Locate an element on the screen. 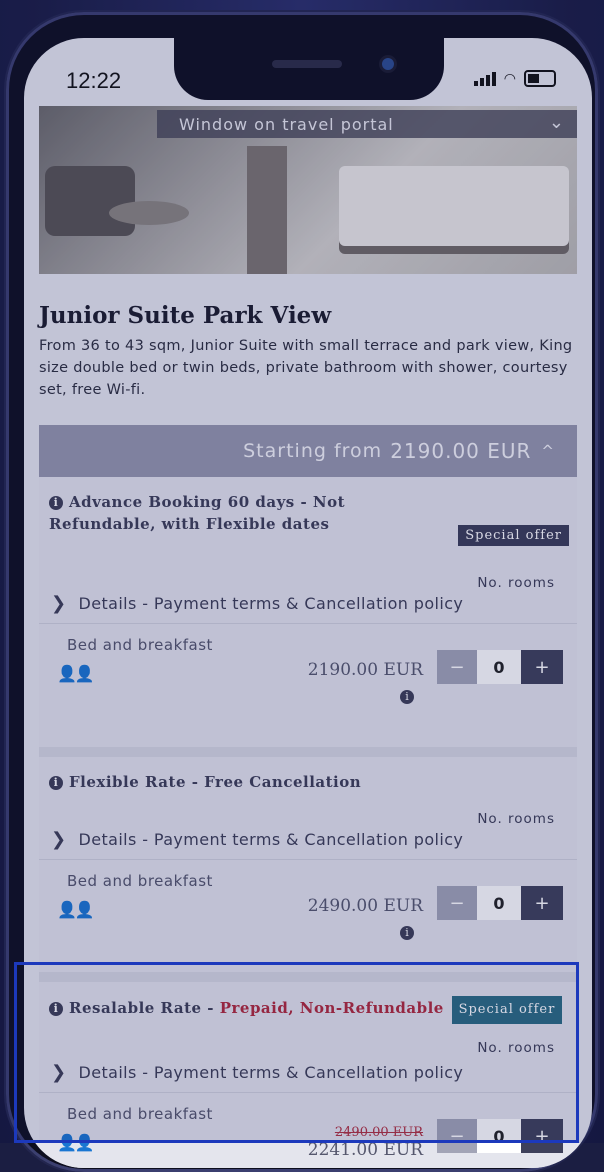 This screenshot has width=604, height=1172. rate-title: i Flexible Rate - Free Cancellation is located at coordinates (308, 775).